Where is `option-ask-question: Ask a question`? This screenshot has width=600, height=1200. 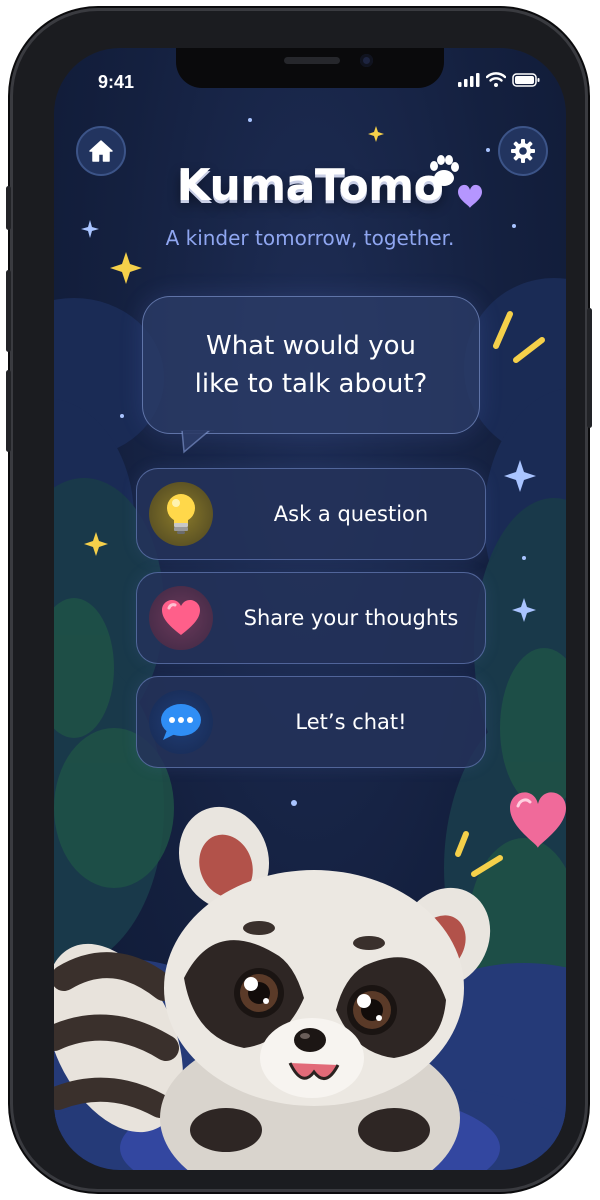
option-ask-question: Ask a question is located at coordinates (311, 514).